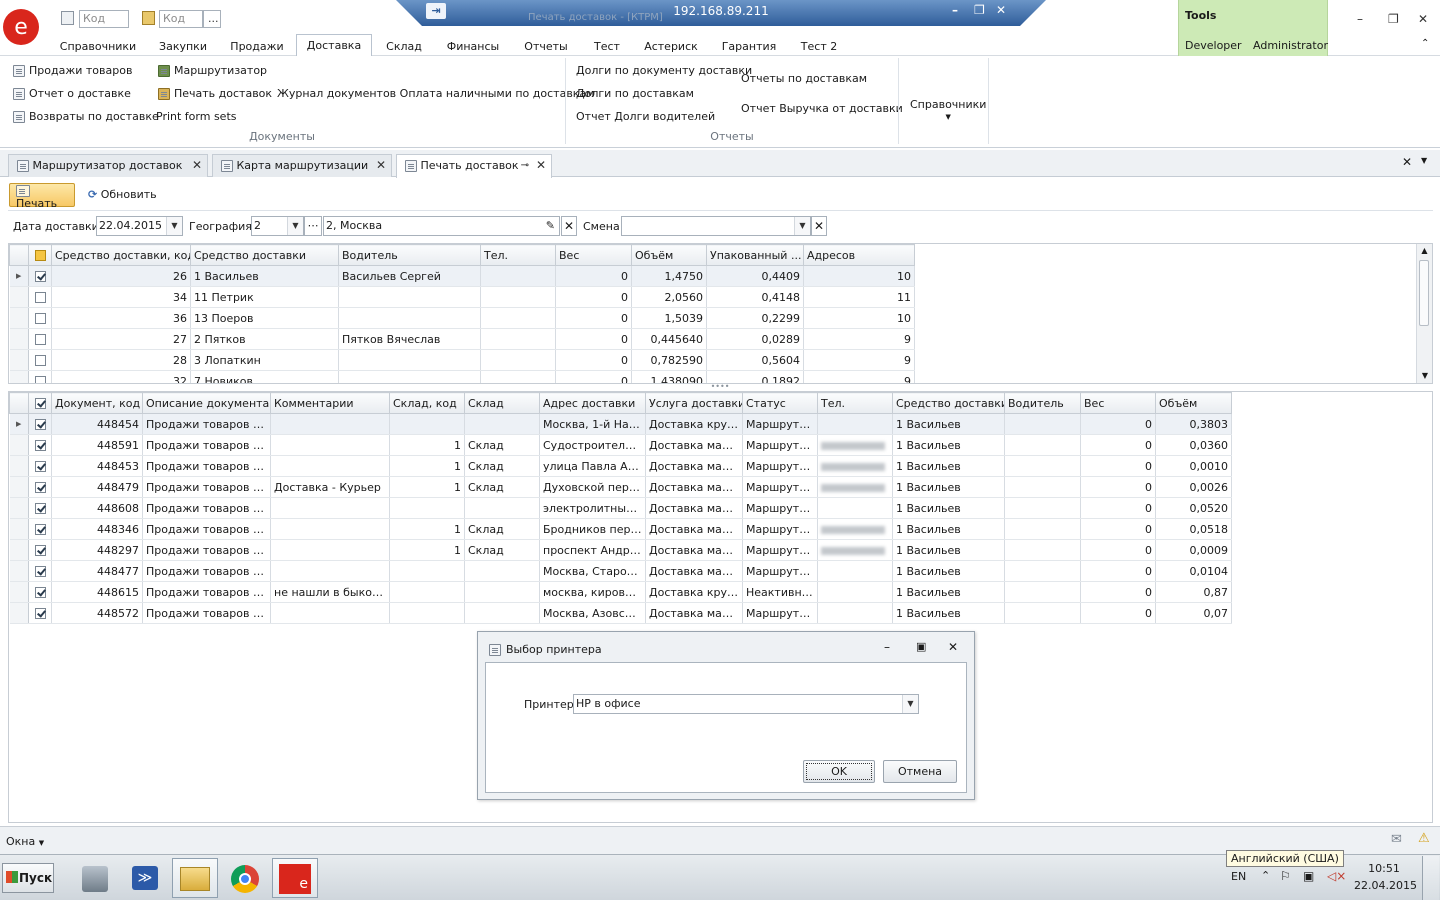 The image size is (1440, 900). What do you see at coordinates (139, 226) in the screenshot?
I see `date-field: 22.04.2015 ▼` at bounding box center [139, 226].